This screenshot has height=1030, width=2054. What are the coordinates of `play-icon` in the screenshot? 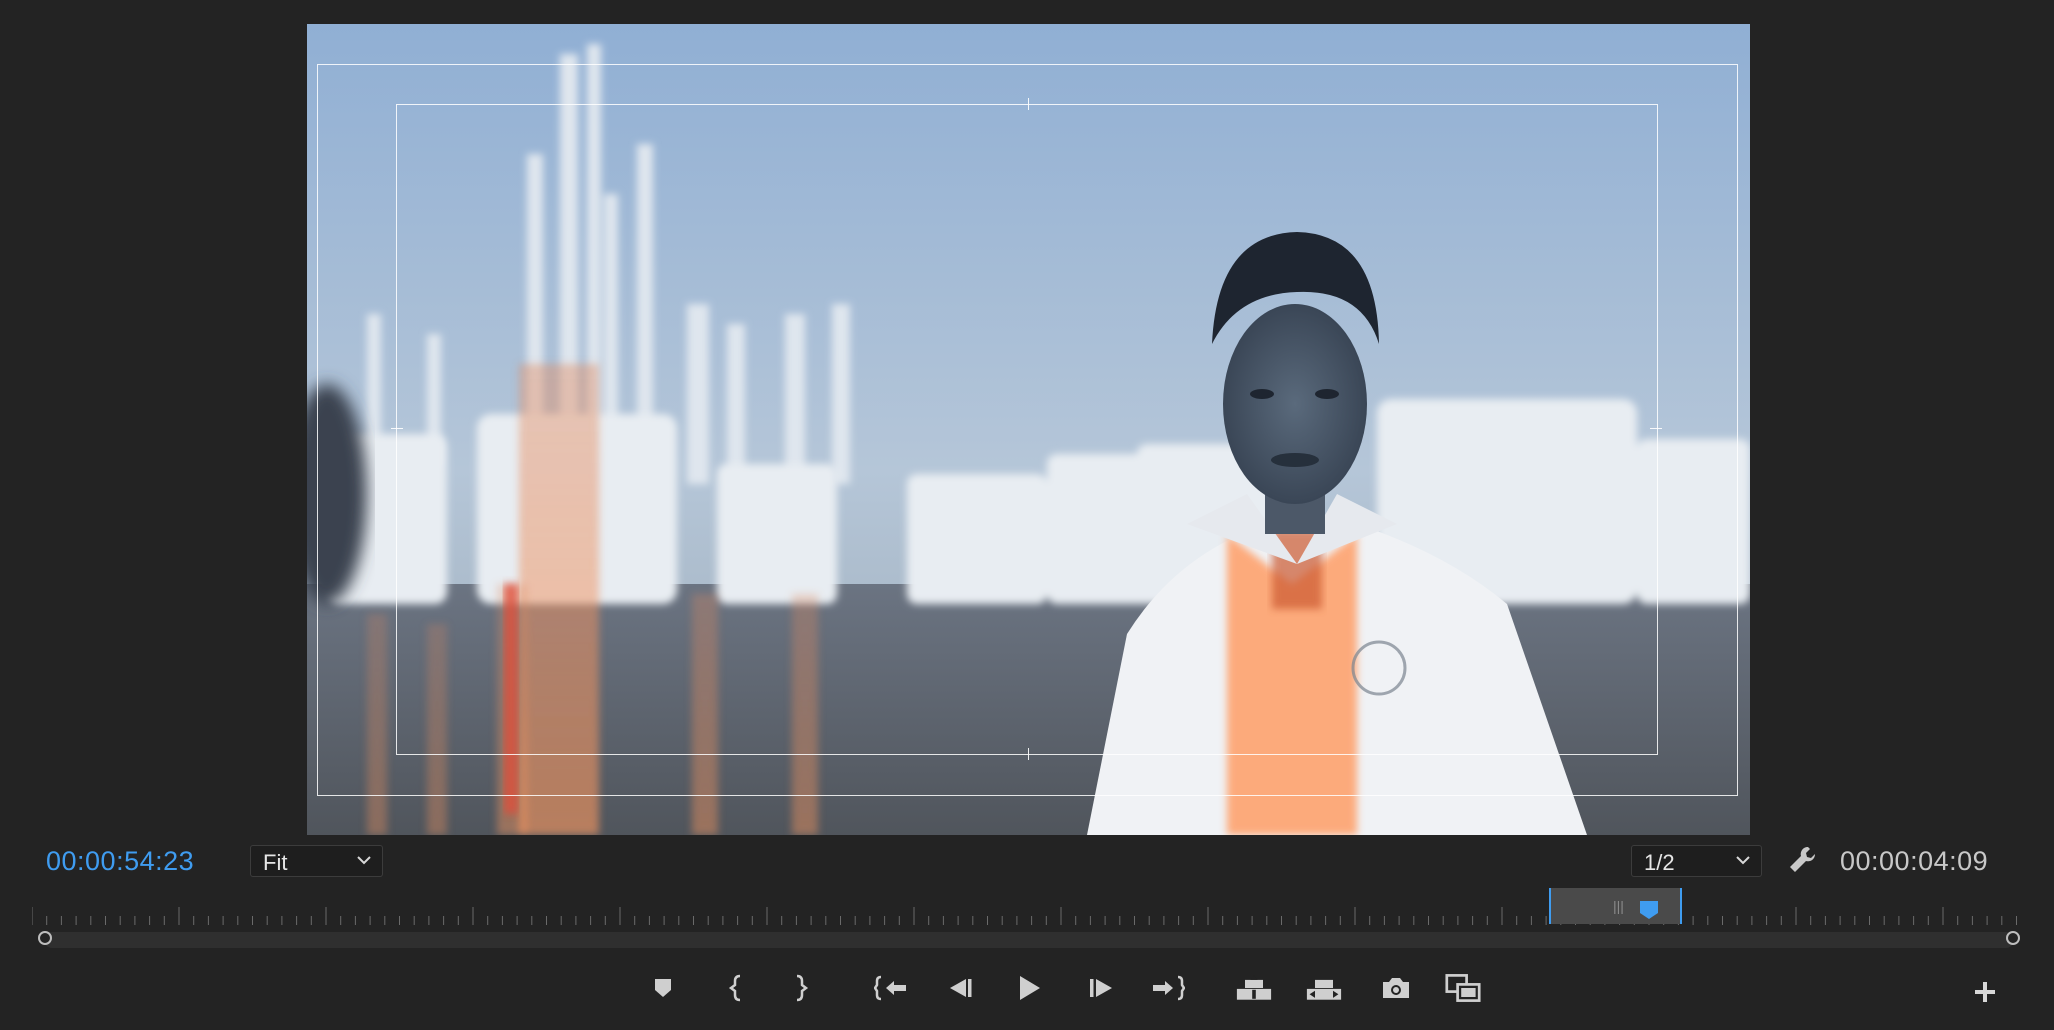 It's located at (1030, 988).